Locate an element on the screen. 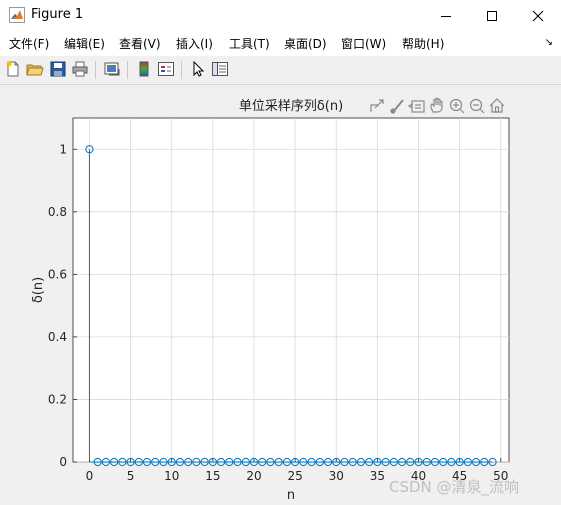  menu-tools: 工具(T) is located at coordinates (249, 43).